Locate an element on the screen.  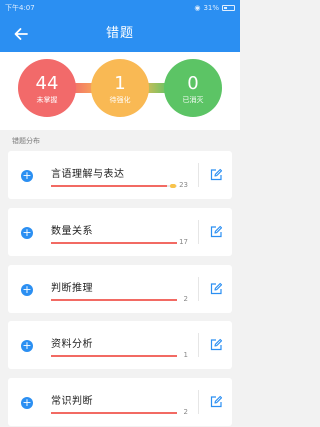
status-time: 下午4:07 is located at coordinates (20, 8).